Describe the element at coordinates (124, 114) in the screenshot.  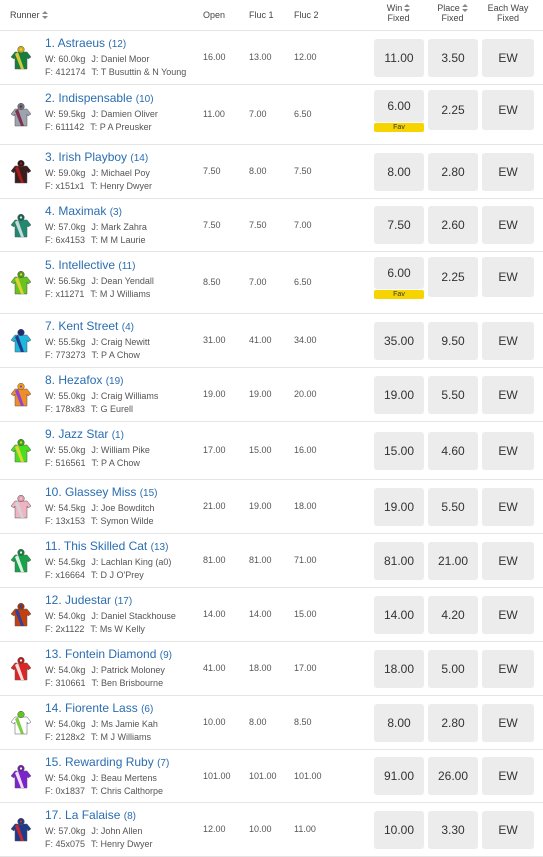
I see `runner-jockey: J: Damien Oliver` at that location.